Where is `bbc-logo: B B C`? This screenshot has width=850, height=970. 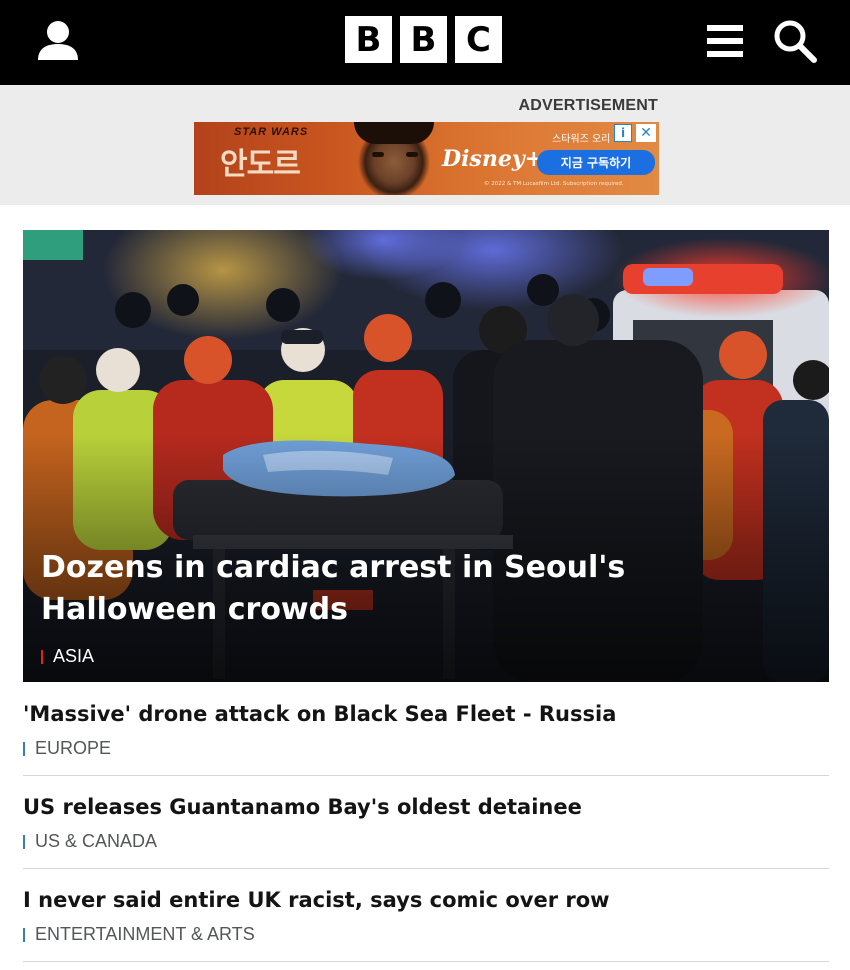 bbc-logo: B B C is located at coordinates (423, 39).